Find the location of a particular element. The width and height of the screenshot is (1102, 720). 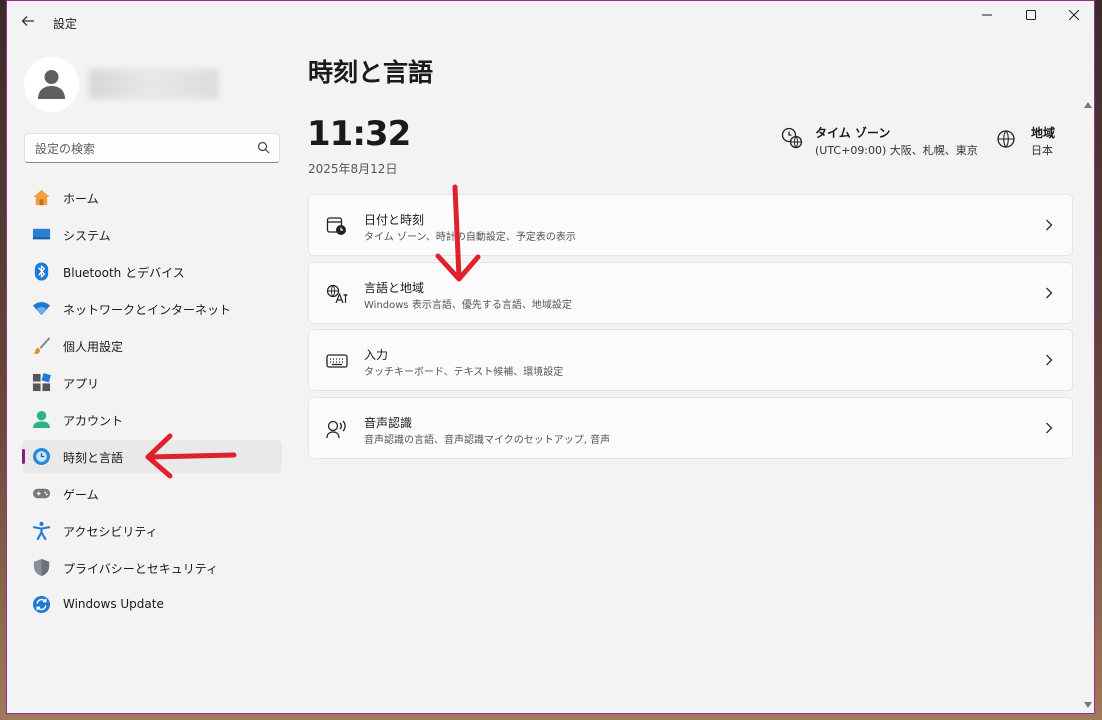

language-icon is located at coordinates (337, 294).